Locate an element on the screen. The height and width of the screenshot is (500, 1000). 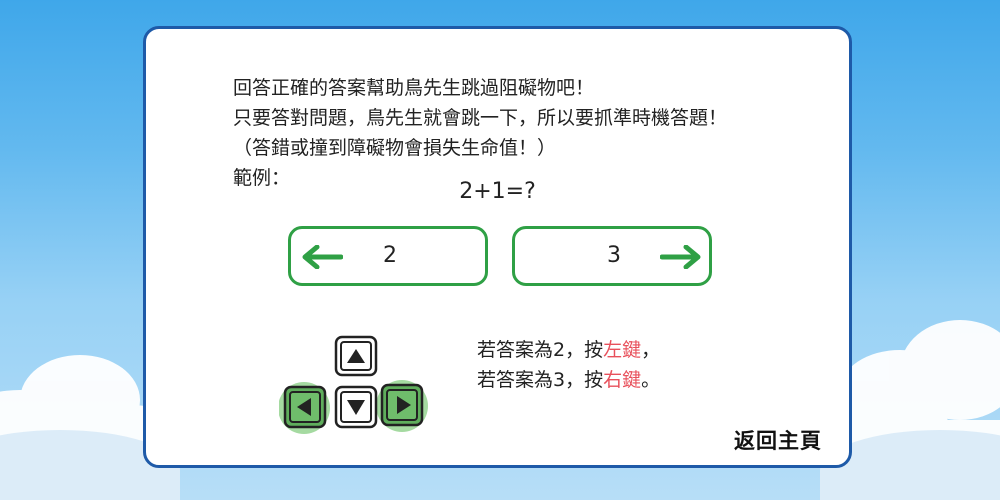
instruction-line-2: 只要答對問題，鳥先生就會跳一下，所以要抓準時機答題！ is located at coordinates (480, 118).